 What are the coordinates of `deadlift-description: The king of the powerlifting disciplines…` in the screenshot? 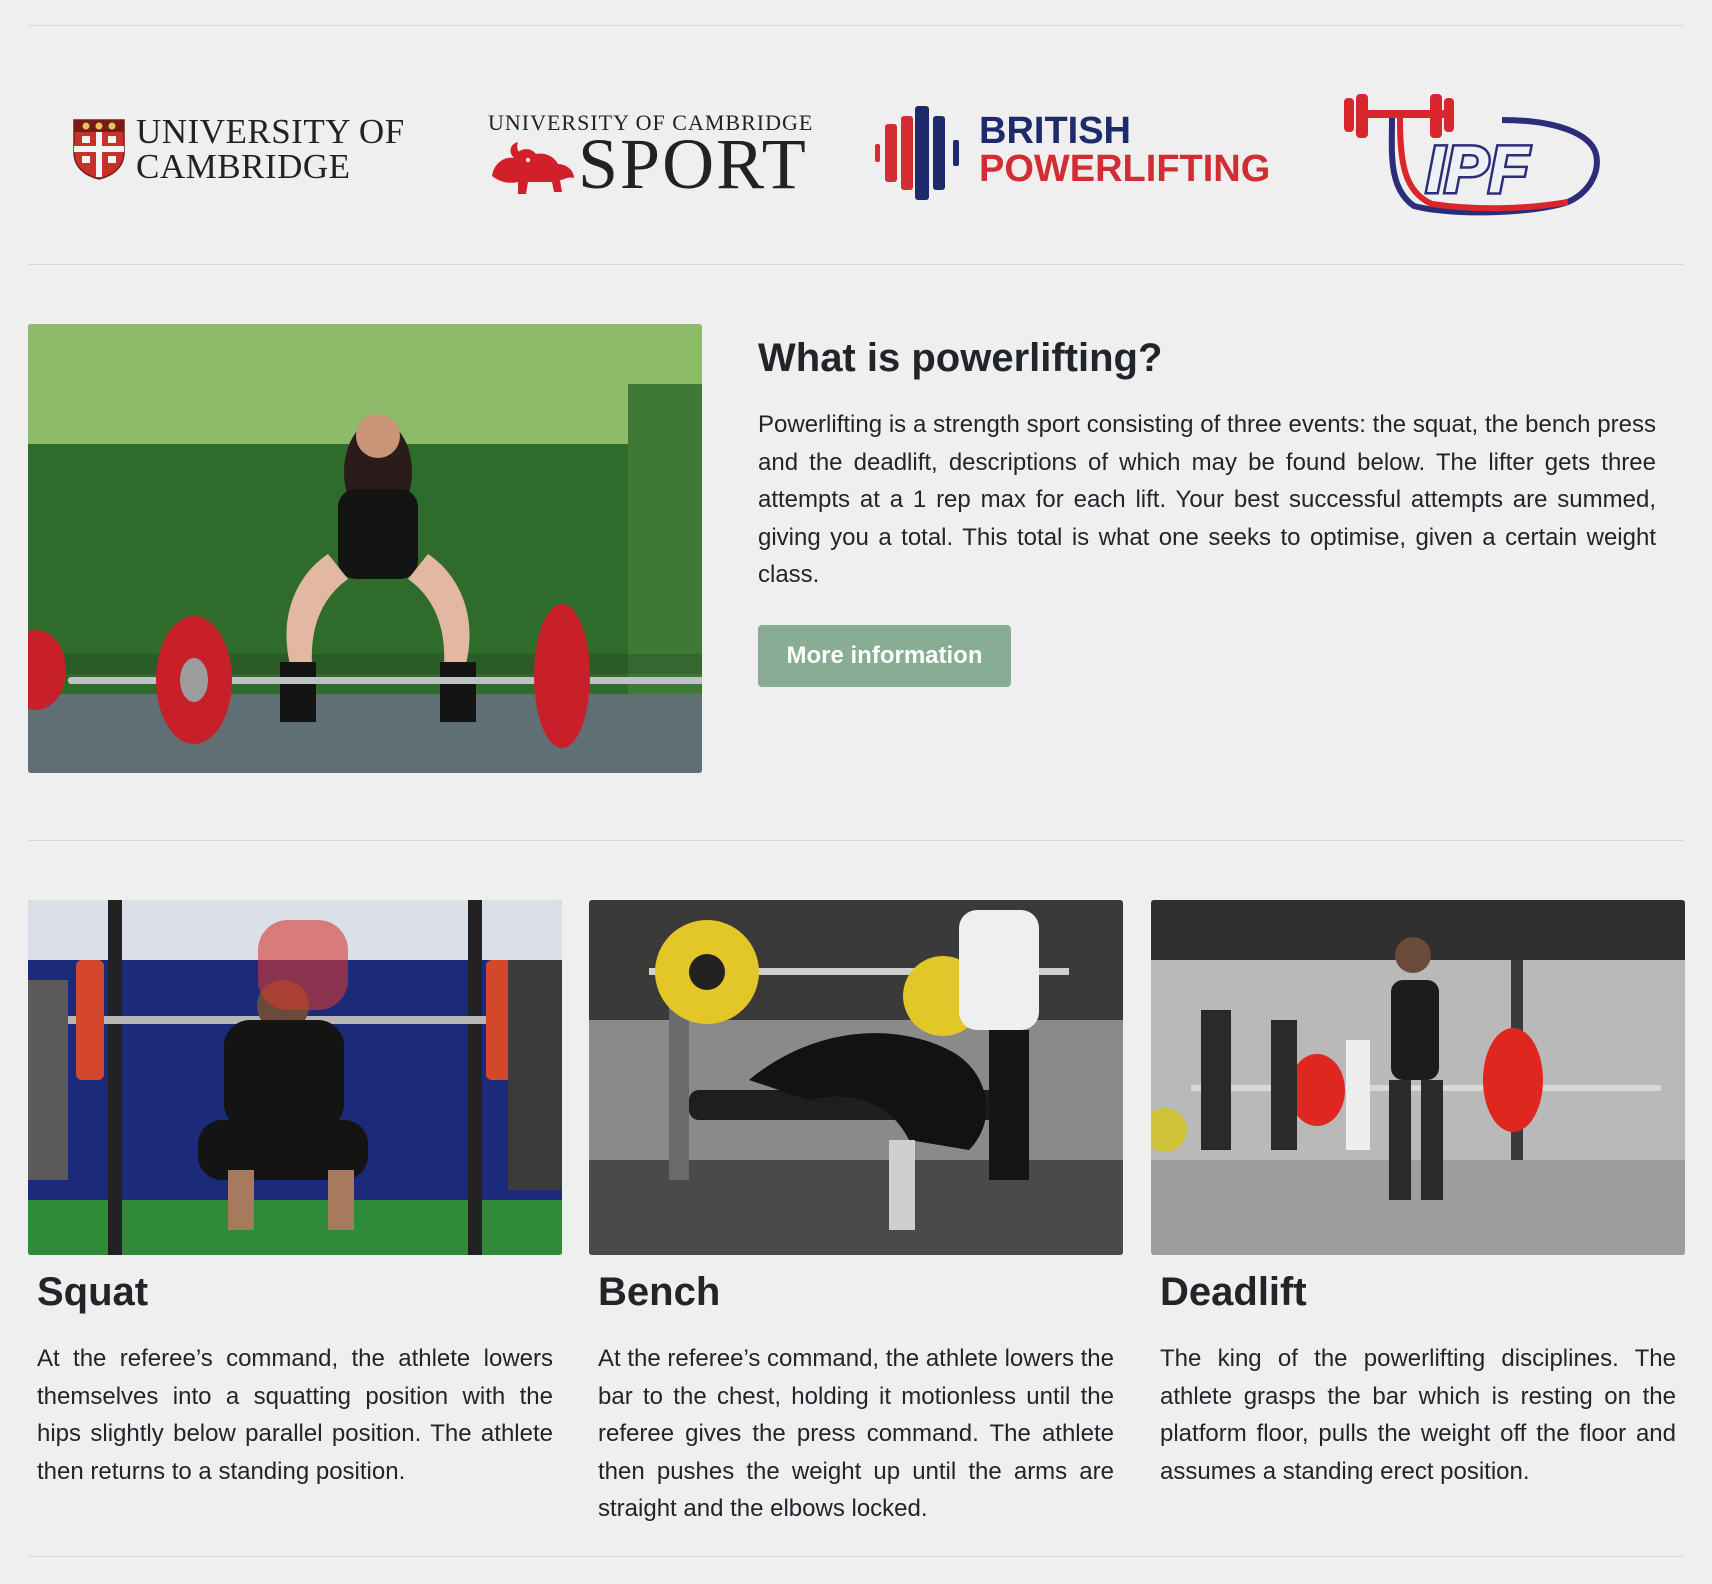 It's located at (1418, 1415).